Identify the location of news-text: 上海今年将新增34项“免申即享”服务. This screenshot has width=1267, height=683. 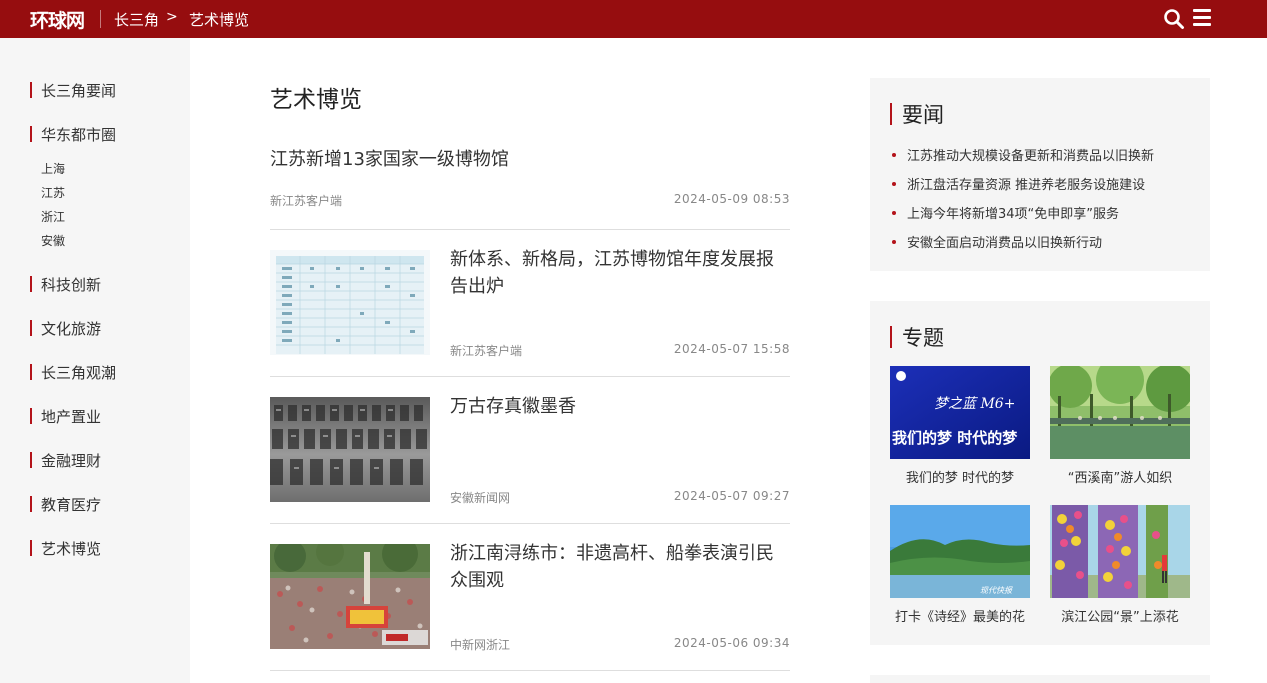
(1013, 214).